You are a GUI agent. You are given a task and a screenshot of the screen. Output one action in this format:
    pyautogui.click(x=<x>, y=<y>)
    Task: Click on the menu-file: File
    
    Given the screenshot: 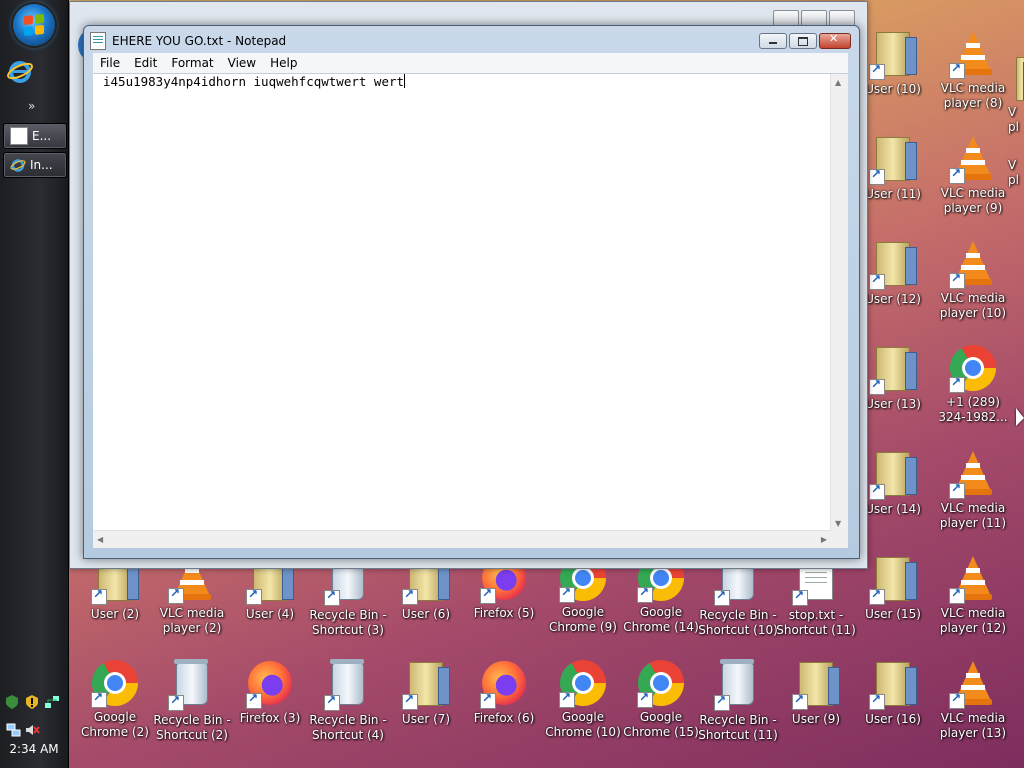 What is the action you would take?
    pyautogui.click(x=110, y=63)
    